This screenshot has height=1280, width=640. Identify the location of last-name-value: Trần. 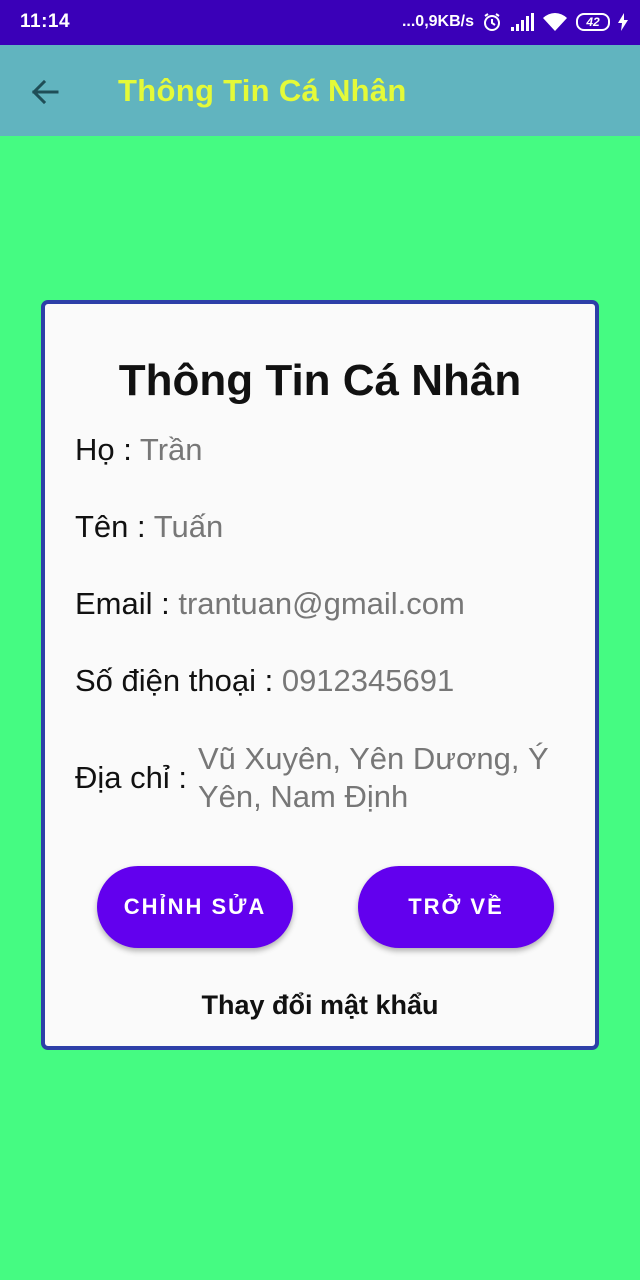
(171, 449).